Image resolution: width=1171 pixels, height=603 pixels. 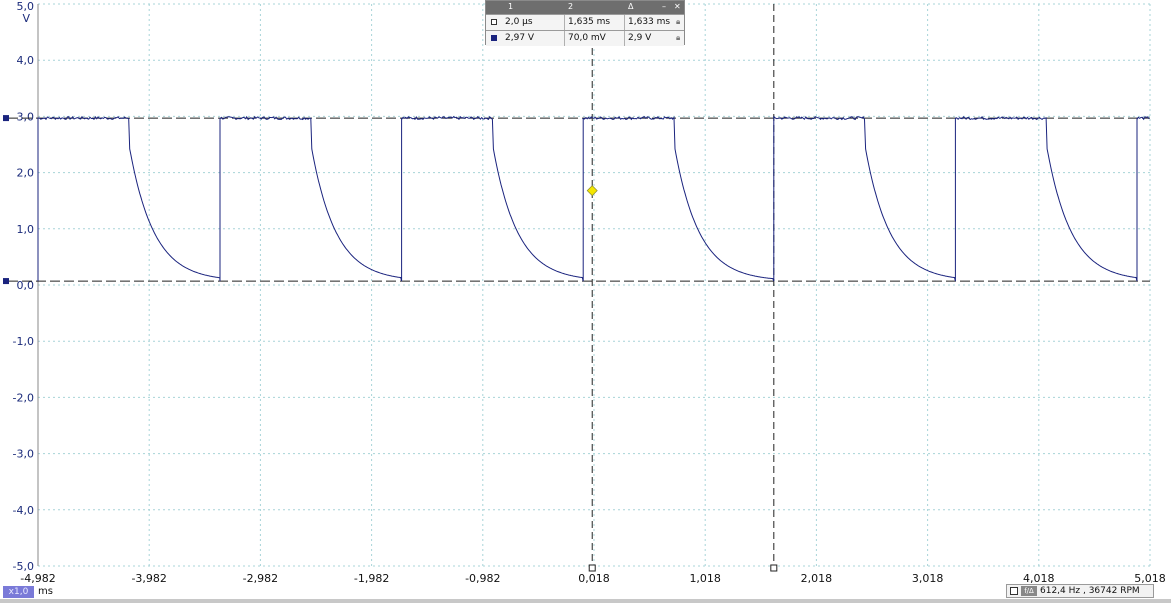 What do you see at coordinates (23, 454) in the screenshot?
I see `y-tick-label: -3,0` at bounding box center [23, 454].